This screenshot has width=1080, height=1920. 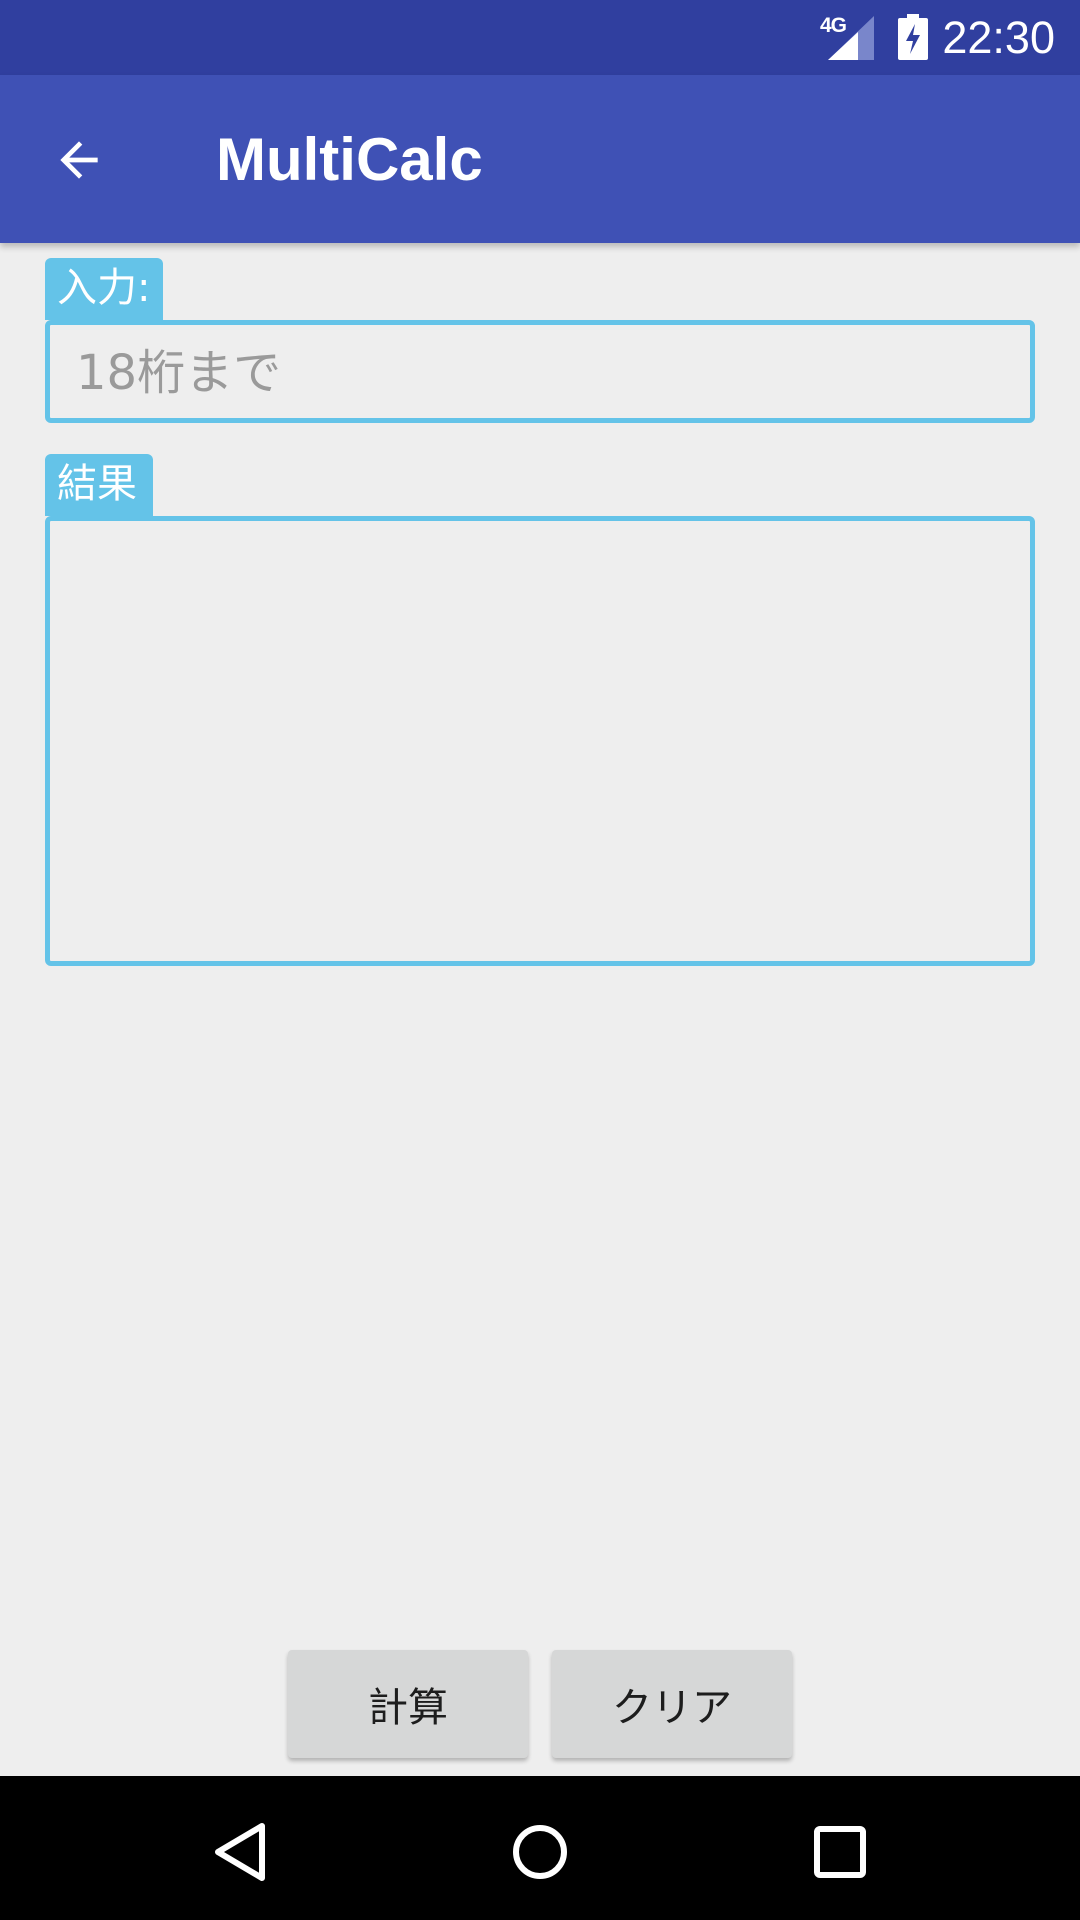 What do you see at coordinates (851, 38) in the screenshot?
I see `signal-icon` at bounding box center [851, 38].